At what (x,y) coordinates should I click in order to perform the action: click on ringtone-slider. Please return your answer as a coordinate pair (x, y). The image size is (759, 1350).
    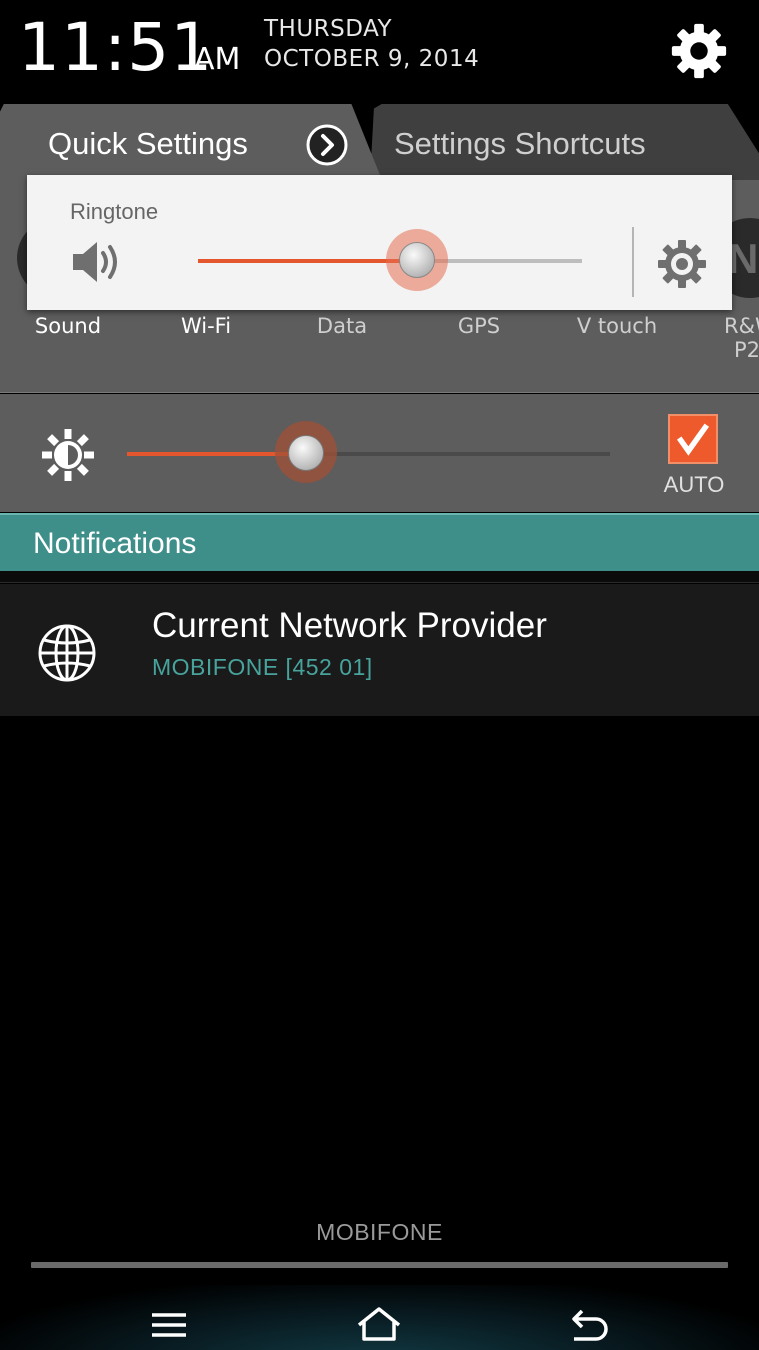
    Looking at the image, I should click on (390, 260).